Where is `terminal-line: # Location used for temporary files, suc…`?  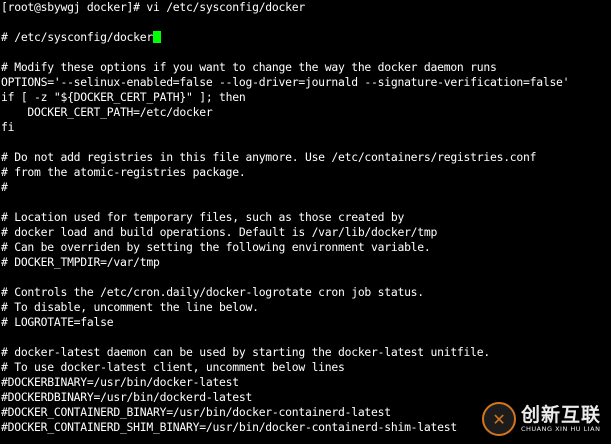
terminal-line: # Location used for temporary files, suc… is located at coordinates (203, 217).